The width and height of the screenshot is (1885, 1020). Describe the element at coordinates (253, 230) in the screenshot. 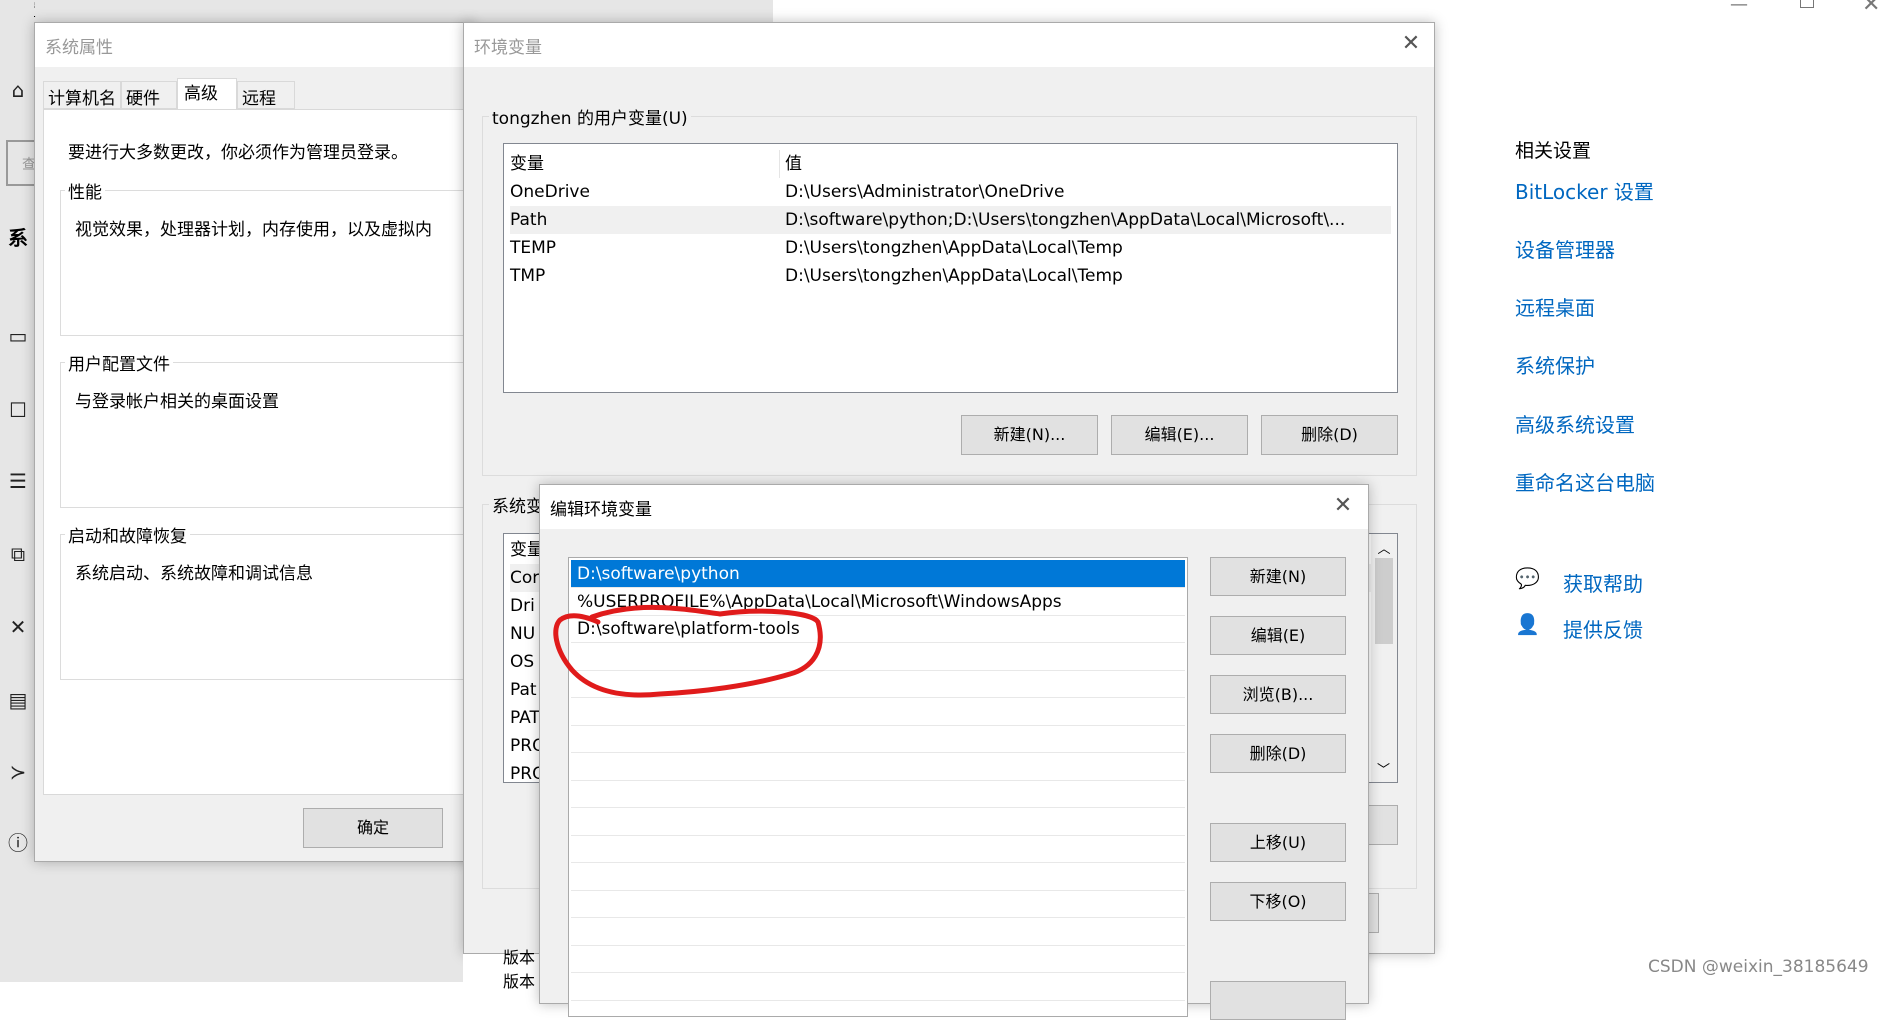

I see `group-desc: 视觉效果，处理器计划，内存使用，以及虚拟内` at that location.